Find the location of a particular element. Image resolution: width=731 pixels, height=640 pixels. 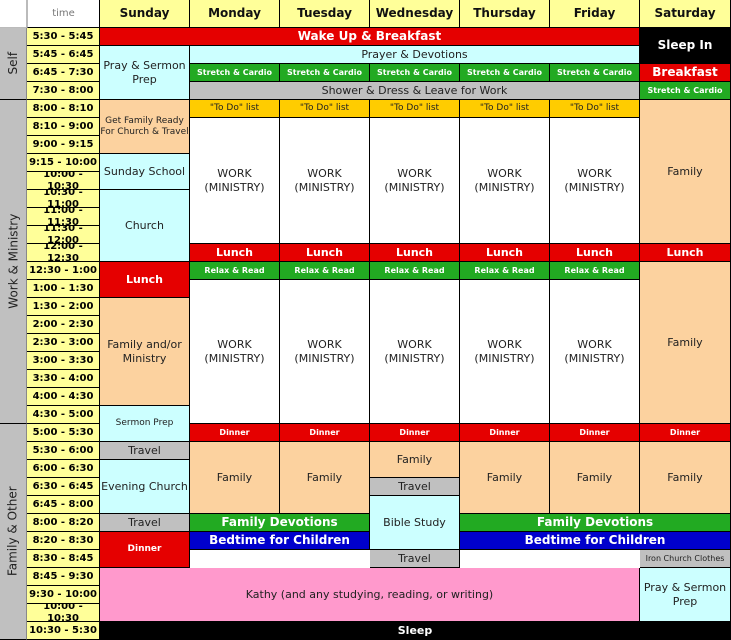

time-slot: 10:00 - 10:30 is located at coordinates (63, 613).